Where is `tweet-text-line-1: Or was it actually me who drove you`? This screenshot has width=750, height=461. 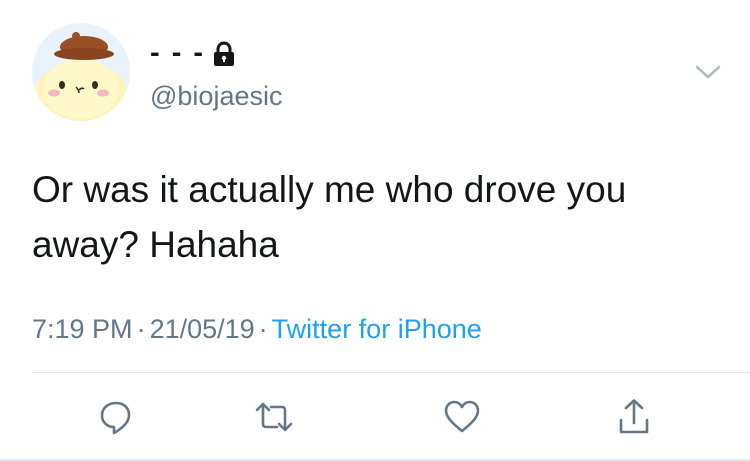 tweet-text-line-1: Or was it actually me who drove you is located at coordinates (329, 189).